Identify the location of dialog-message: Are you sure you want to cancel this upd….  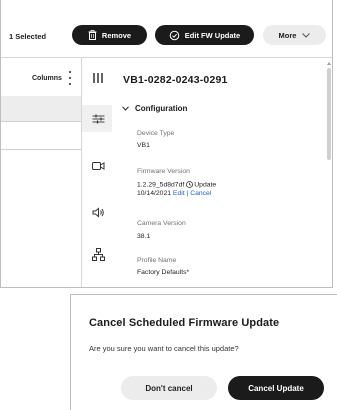
(164, 348).